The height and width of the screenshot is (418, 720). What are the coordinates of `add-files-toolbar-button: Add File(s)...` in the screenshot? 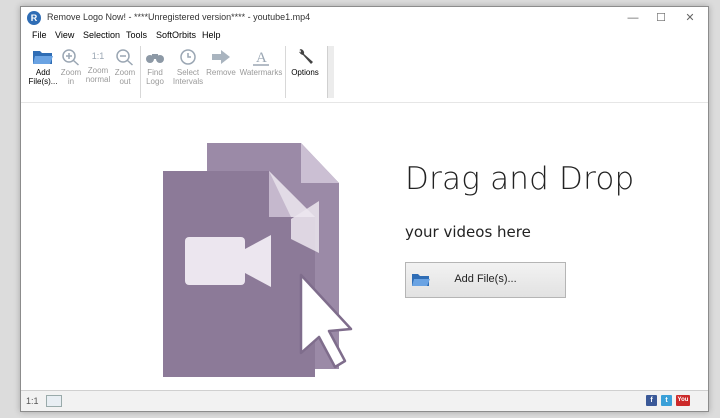 It's located at (43, 72).